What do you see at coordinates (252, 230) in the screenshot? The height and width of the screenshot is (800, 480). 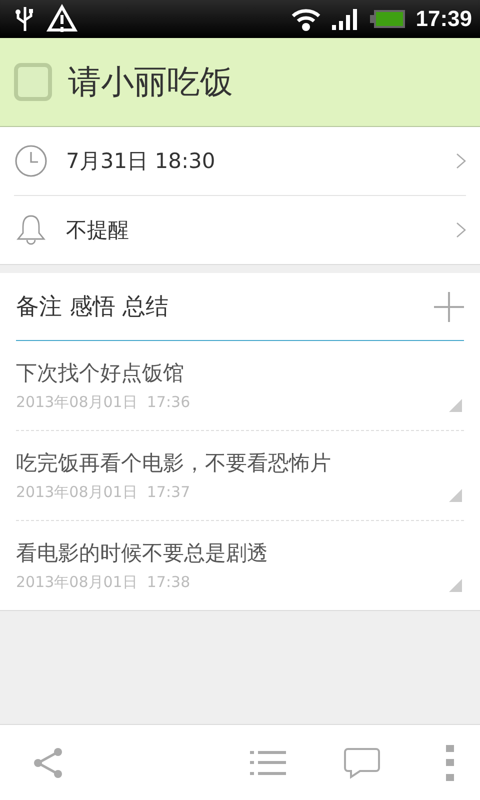 I see `reminder-setting: 不提醒` at bounding box center [252, 230].